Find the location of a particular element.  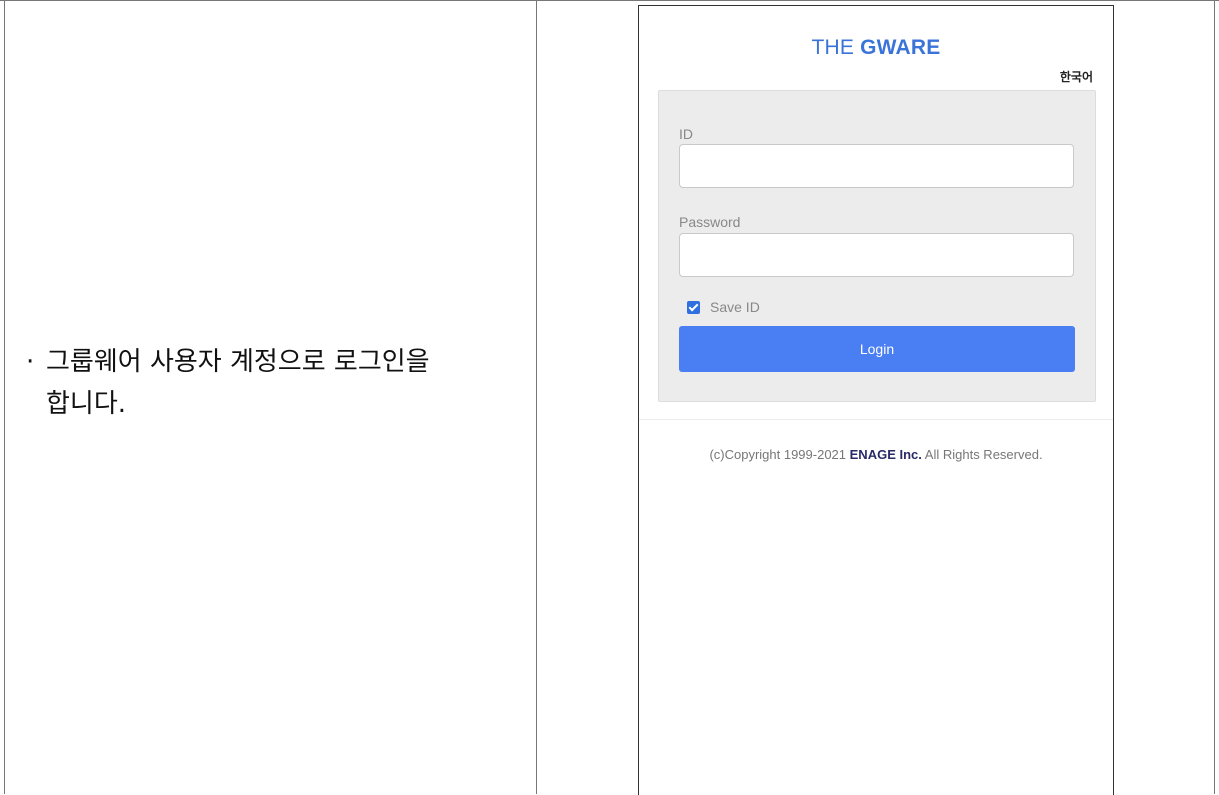

save-id-row: Save ID is located at coordinates (723, 307).